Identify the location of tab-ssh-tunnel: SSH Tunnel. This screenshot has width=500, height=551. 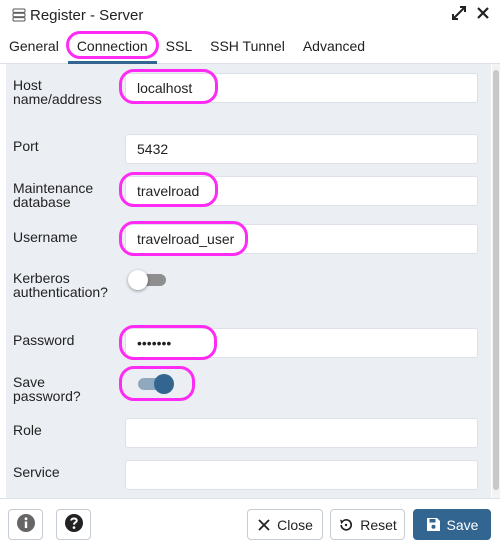
(247, 47).